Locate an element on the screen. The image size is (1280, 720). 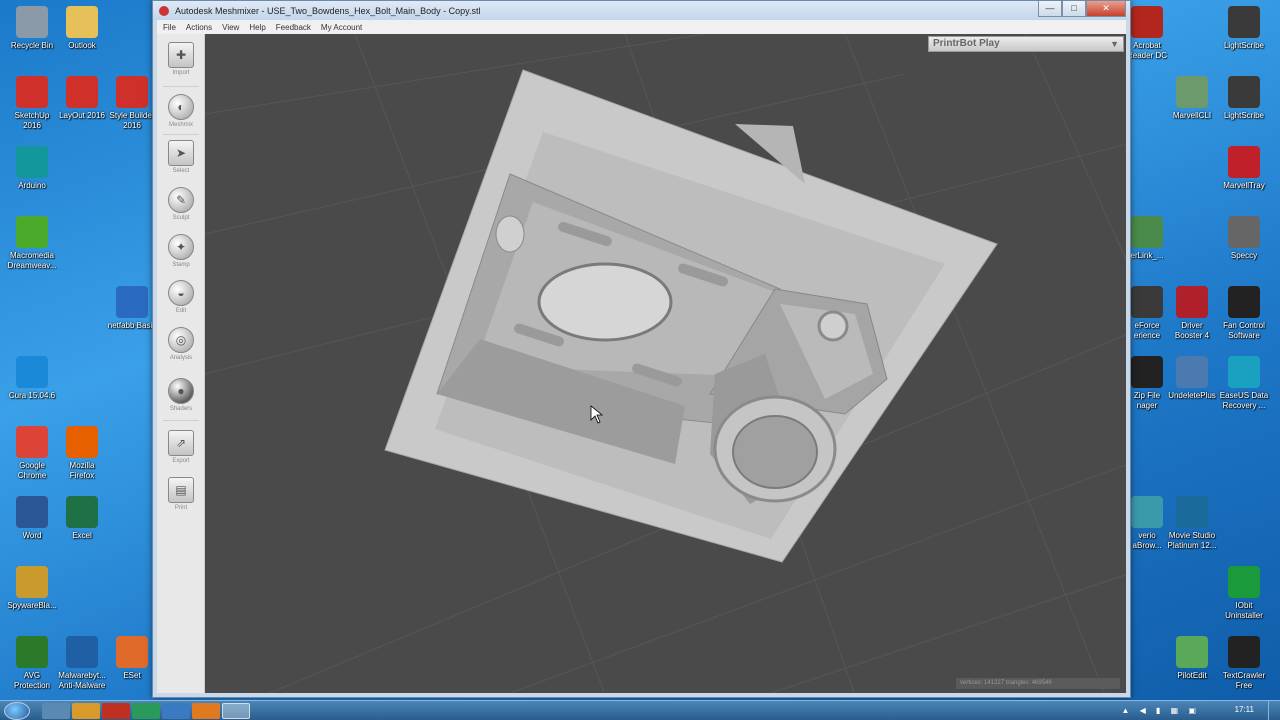
taskbar-chrome is located at coordinates (146, 711).